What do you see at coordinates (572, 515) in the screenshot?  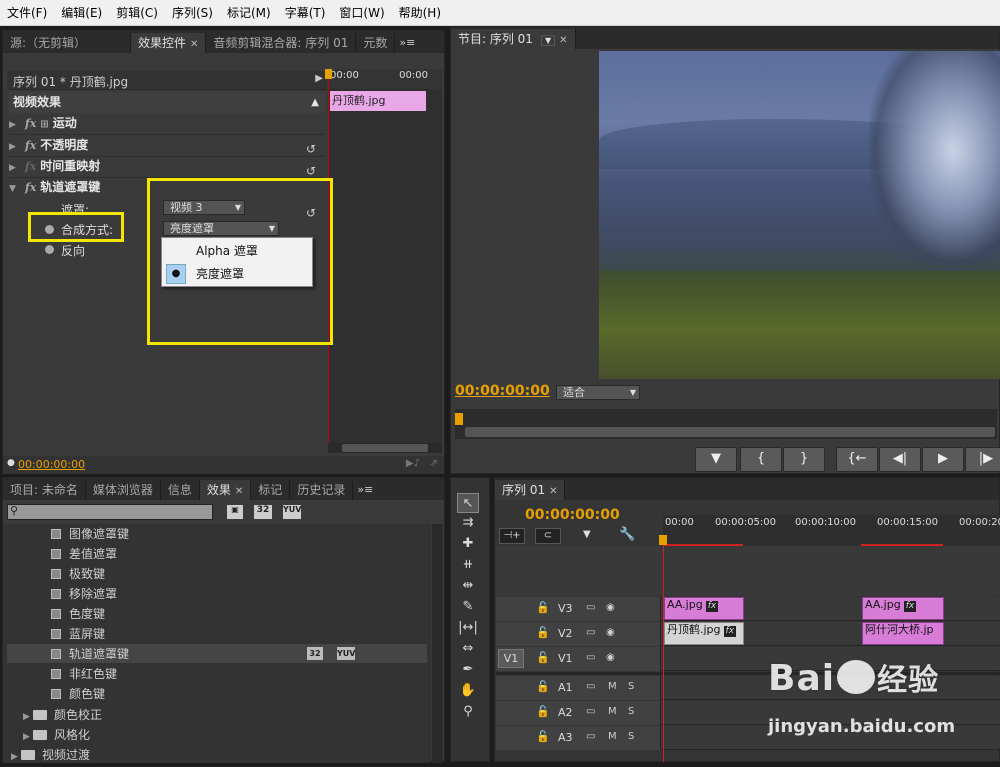 I see `timeline-timecode: 00:00:00:00` at bounding box center [572, 515].